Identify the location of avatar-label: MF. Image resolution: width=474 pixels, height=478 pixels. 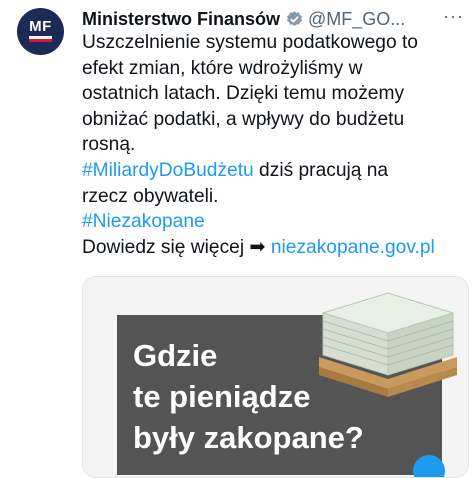
(40, 26).